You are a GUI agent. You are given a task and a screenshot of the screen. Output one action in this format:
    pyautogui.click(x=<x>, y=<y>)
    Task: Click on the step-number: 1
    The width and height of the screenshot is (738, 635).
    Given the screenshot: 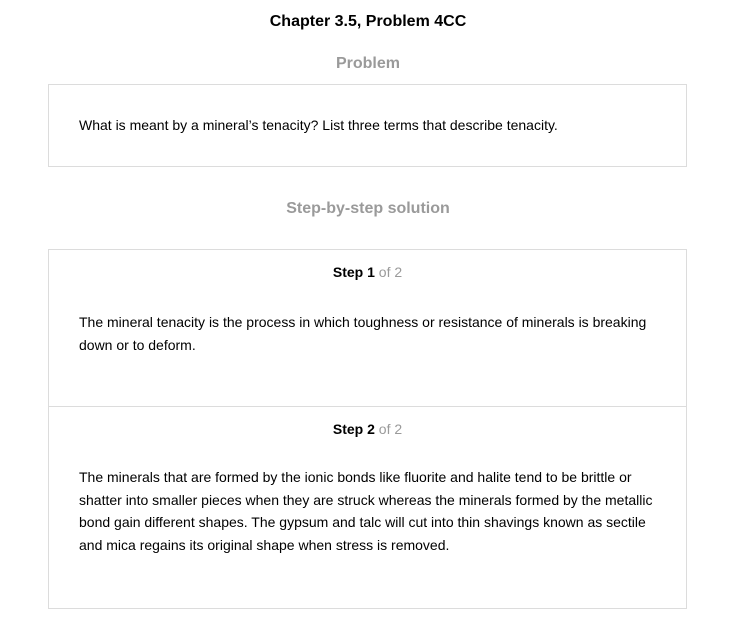 What is the action you would take?
    pyautogui.click(x=371, y=272)
    